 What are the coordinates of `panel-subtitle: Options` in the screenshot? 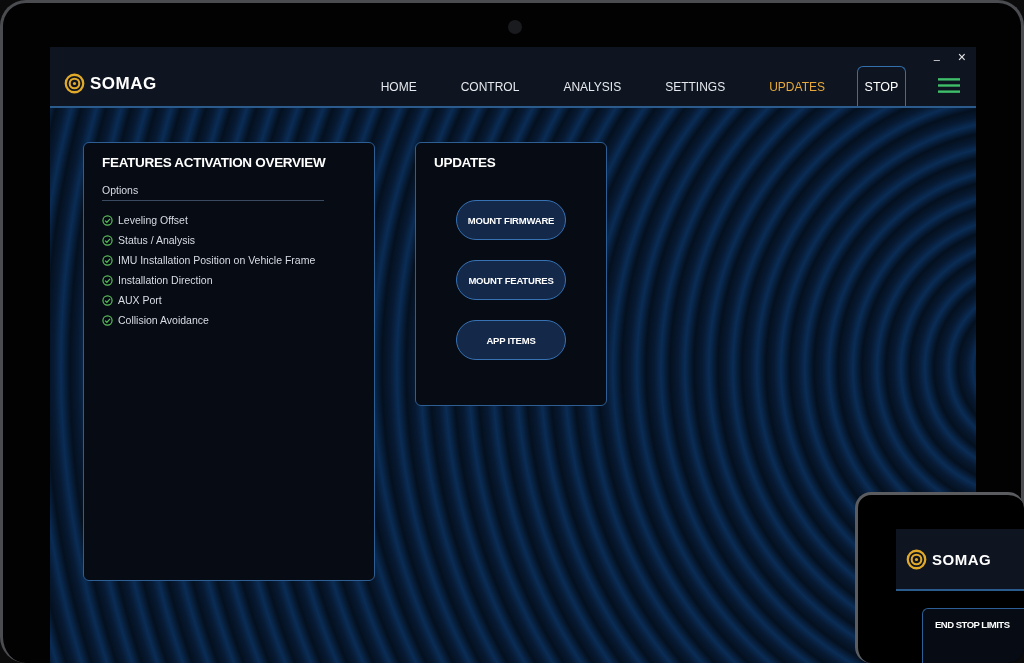 It's located at (213, 185).